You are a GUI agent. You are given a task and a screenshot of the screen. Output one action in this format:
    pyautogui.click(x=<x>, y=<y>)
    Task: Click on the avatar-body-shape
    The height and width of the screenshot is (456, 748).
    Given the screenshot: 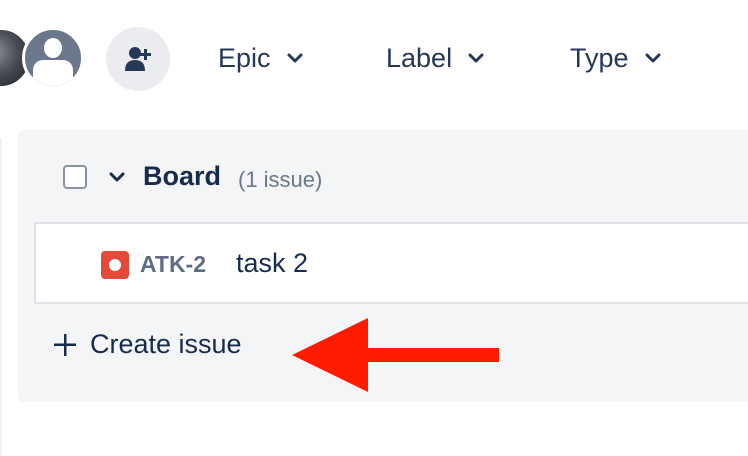 What is the action you would take?
    pyautogui.click(x=53, y=73)
    